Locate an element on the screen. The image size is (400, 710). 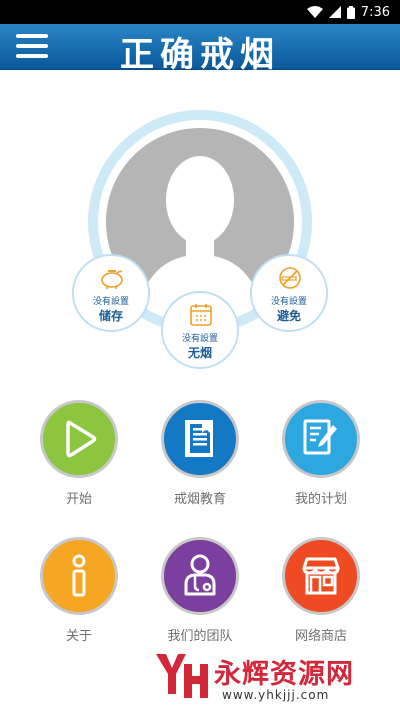
tile-our-team-label: 我们的团队 is located at coordinates (200, 636).